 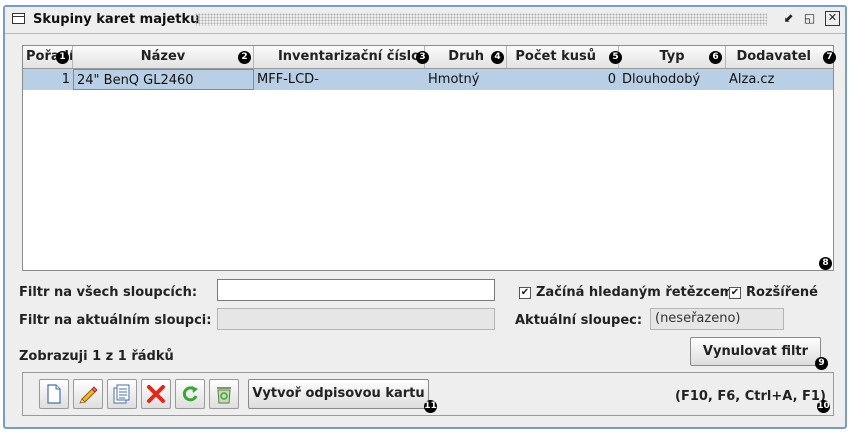 I want to click on edit-button, so click(x=88, y=394).